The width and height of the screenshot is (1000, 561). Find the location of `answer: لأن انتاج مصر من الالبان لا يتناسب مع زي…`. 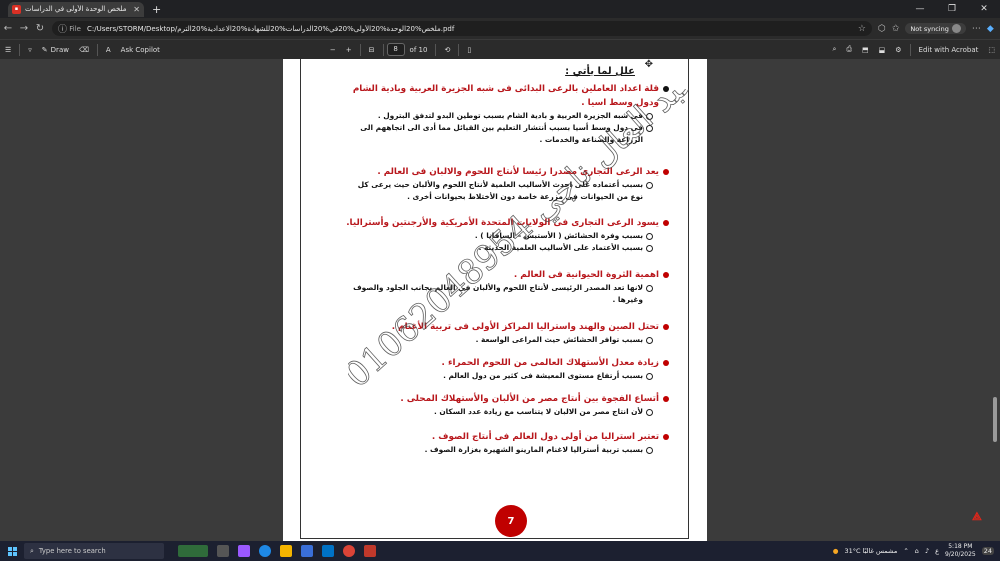

answer: لأن انتاج مصر من الالبان لا يتناسب مع زي… is located at coordinates (501, 412).